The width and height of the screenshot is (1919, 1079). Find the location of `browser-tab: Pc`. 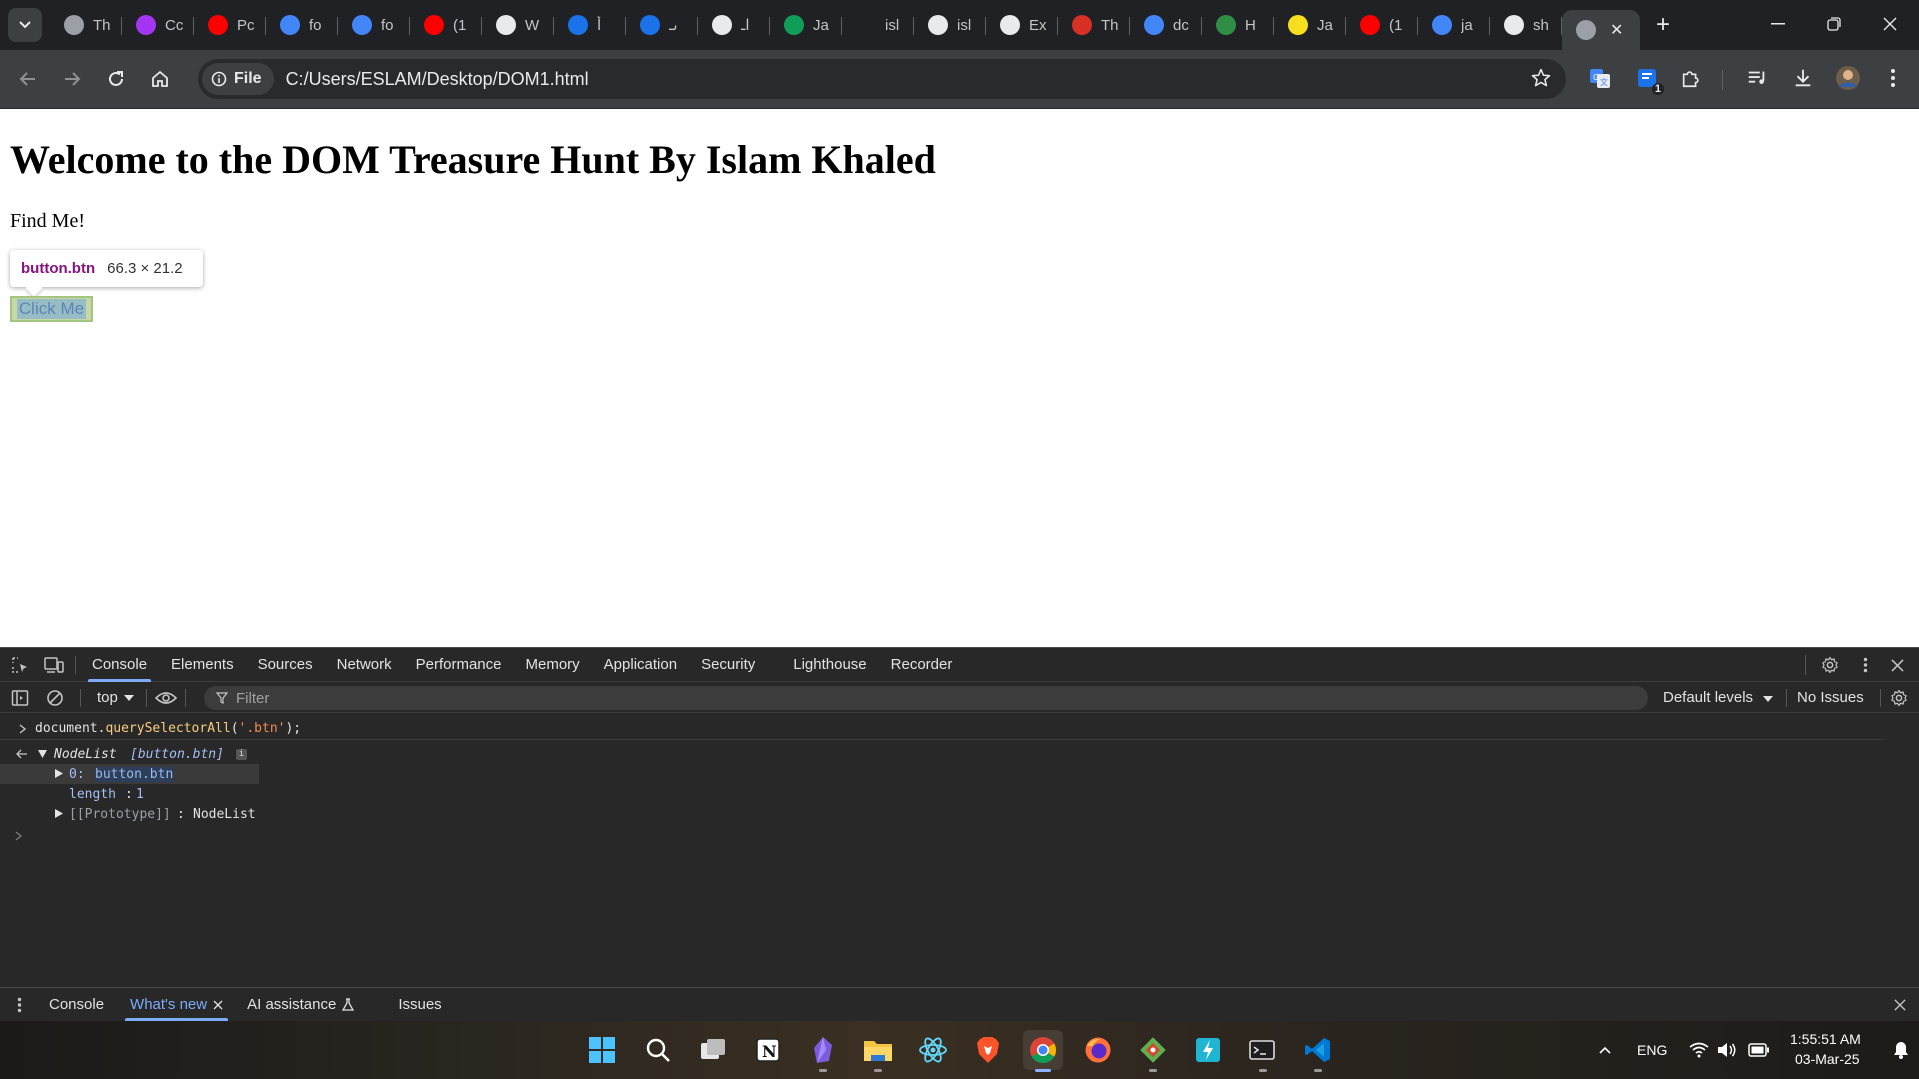

browser-tab: Pc is located at coordinates (230, 25).